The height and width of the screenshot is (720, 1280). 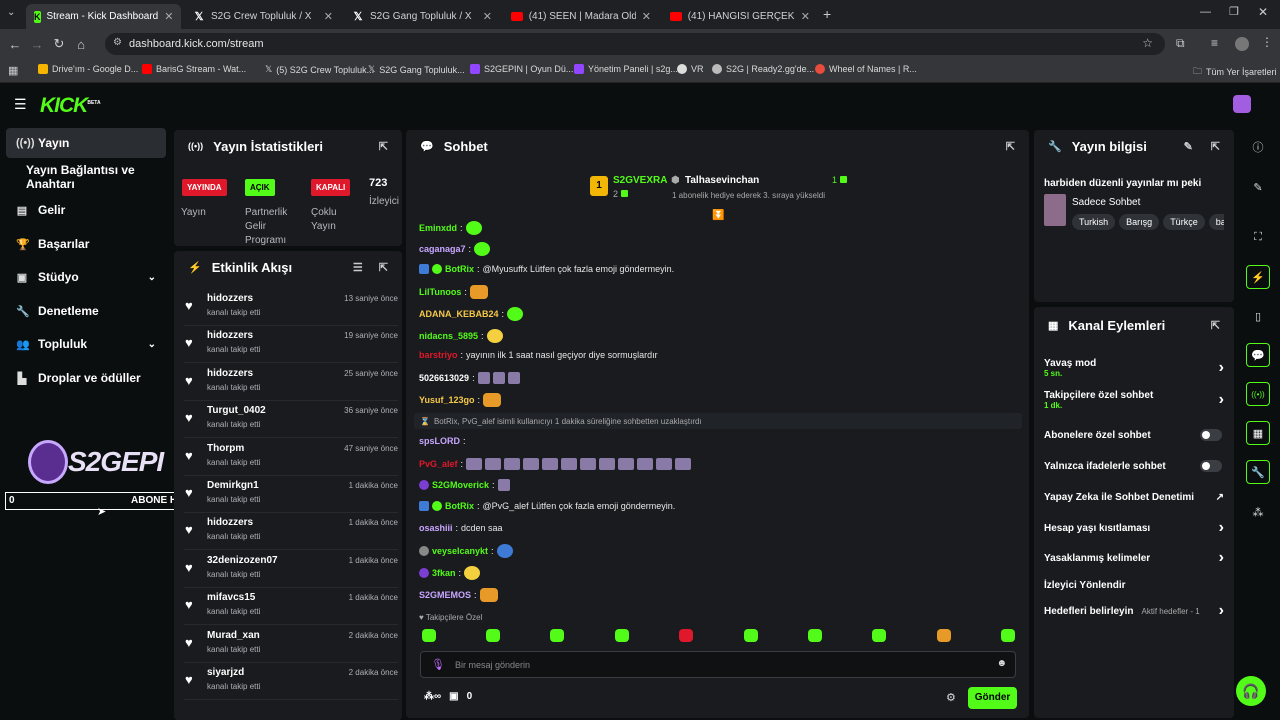 I want to click on hamburger-menu-icon: ☰, so click(x=20, y=104).